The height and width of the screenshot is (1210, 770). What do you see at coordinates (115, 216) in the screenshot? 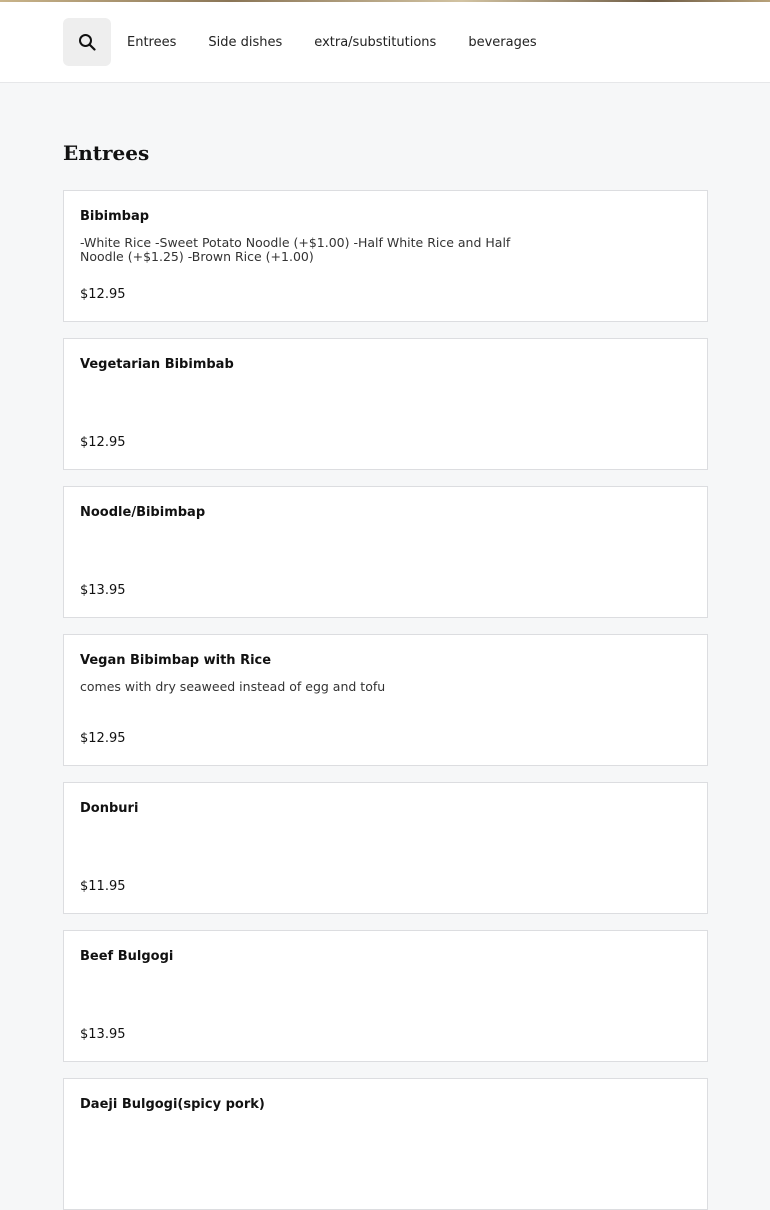
I see `menu-item-name: Bibimbap` at bounding box center [115, 216].